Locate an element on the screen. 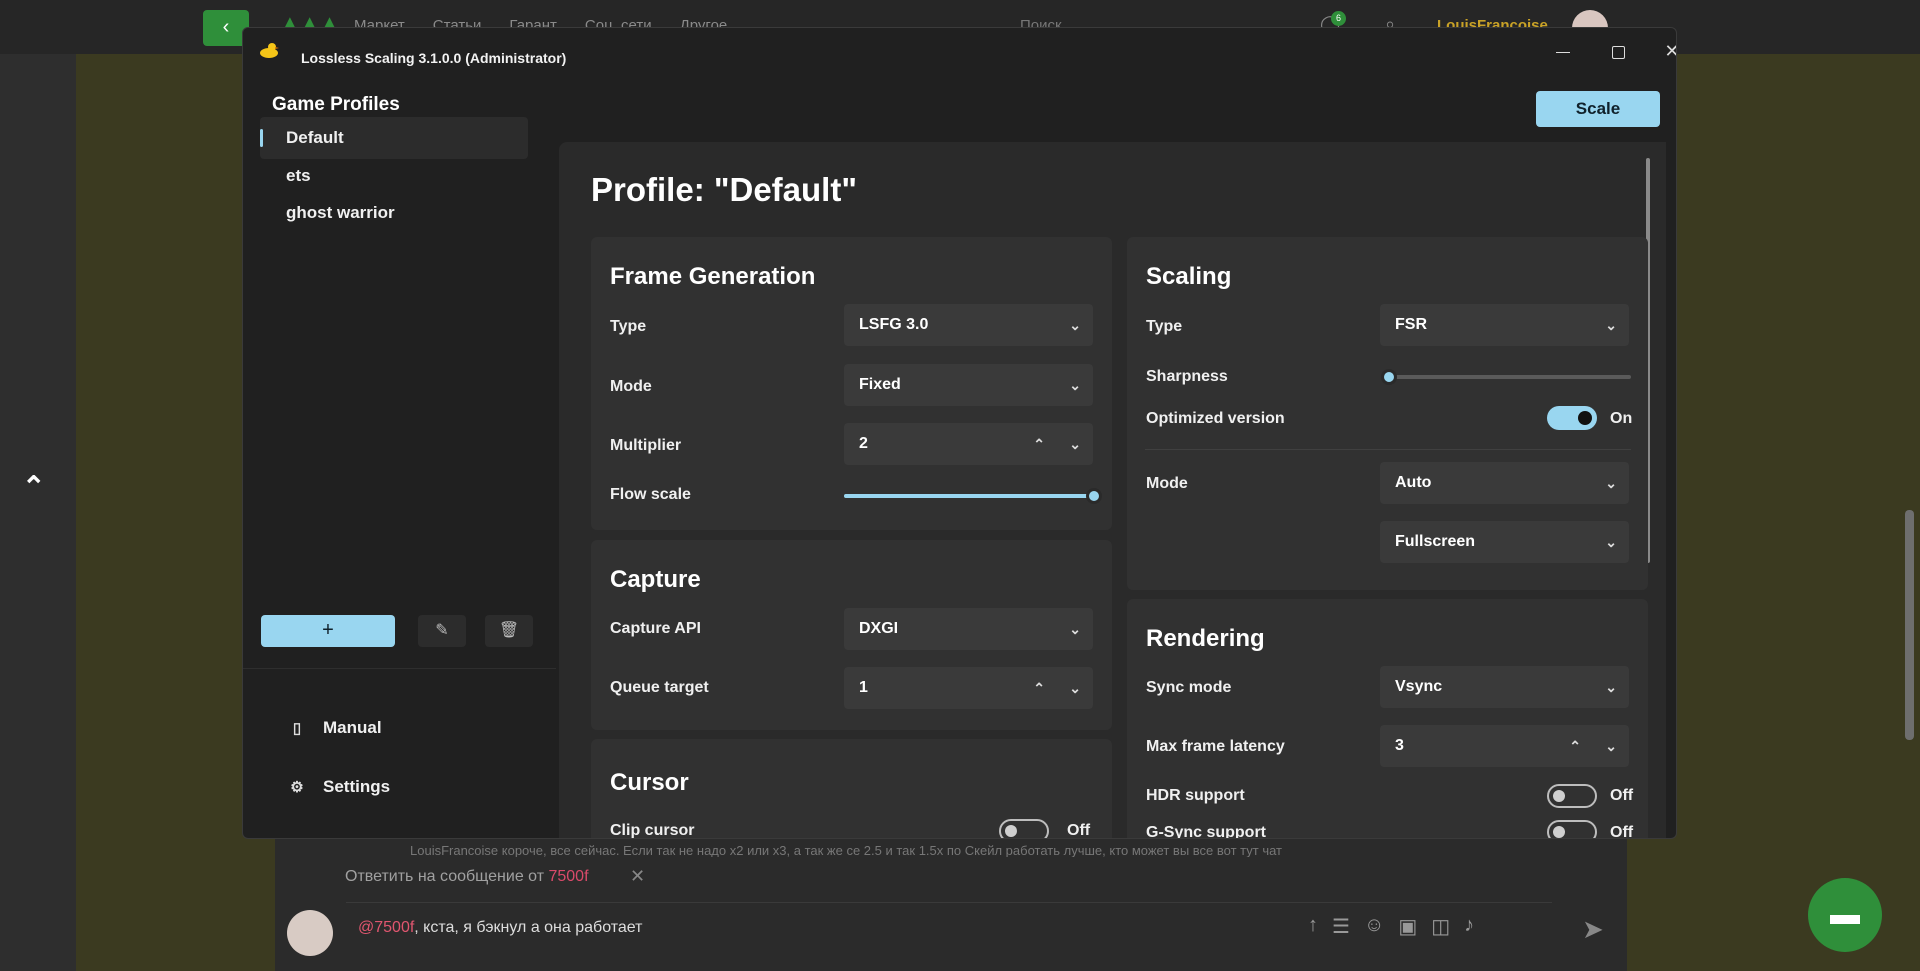  chat-toolbar: ↑ ☰ ☺ ▣ ◫ ♪ is located at coordinates (1391, 926).